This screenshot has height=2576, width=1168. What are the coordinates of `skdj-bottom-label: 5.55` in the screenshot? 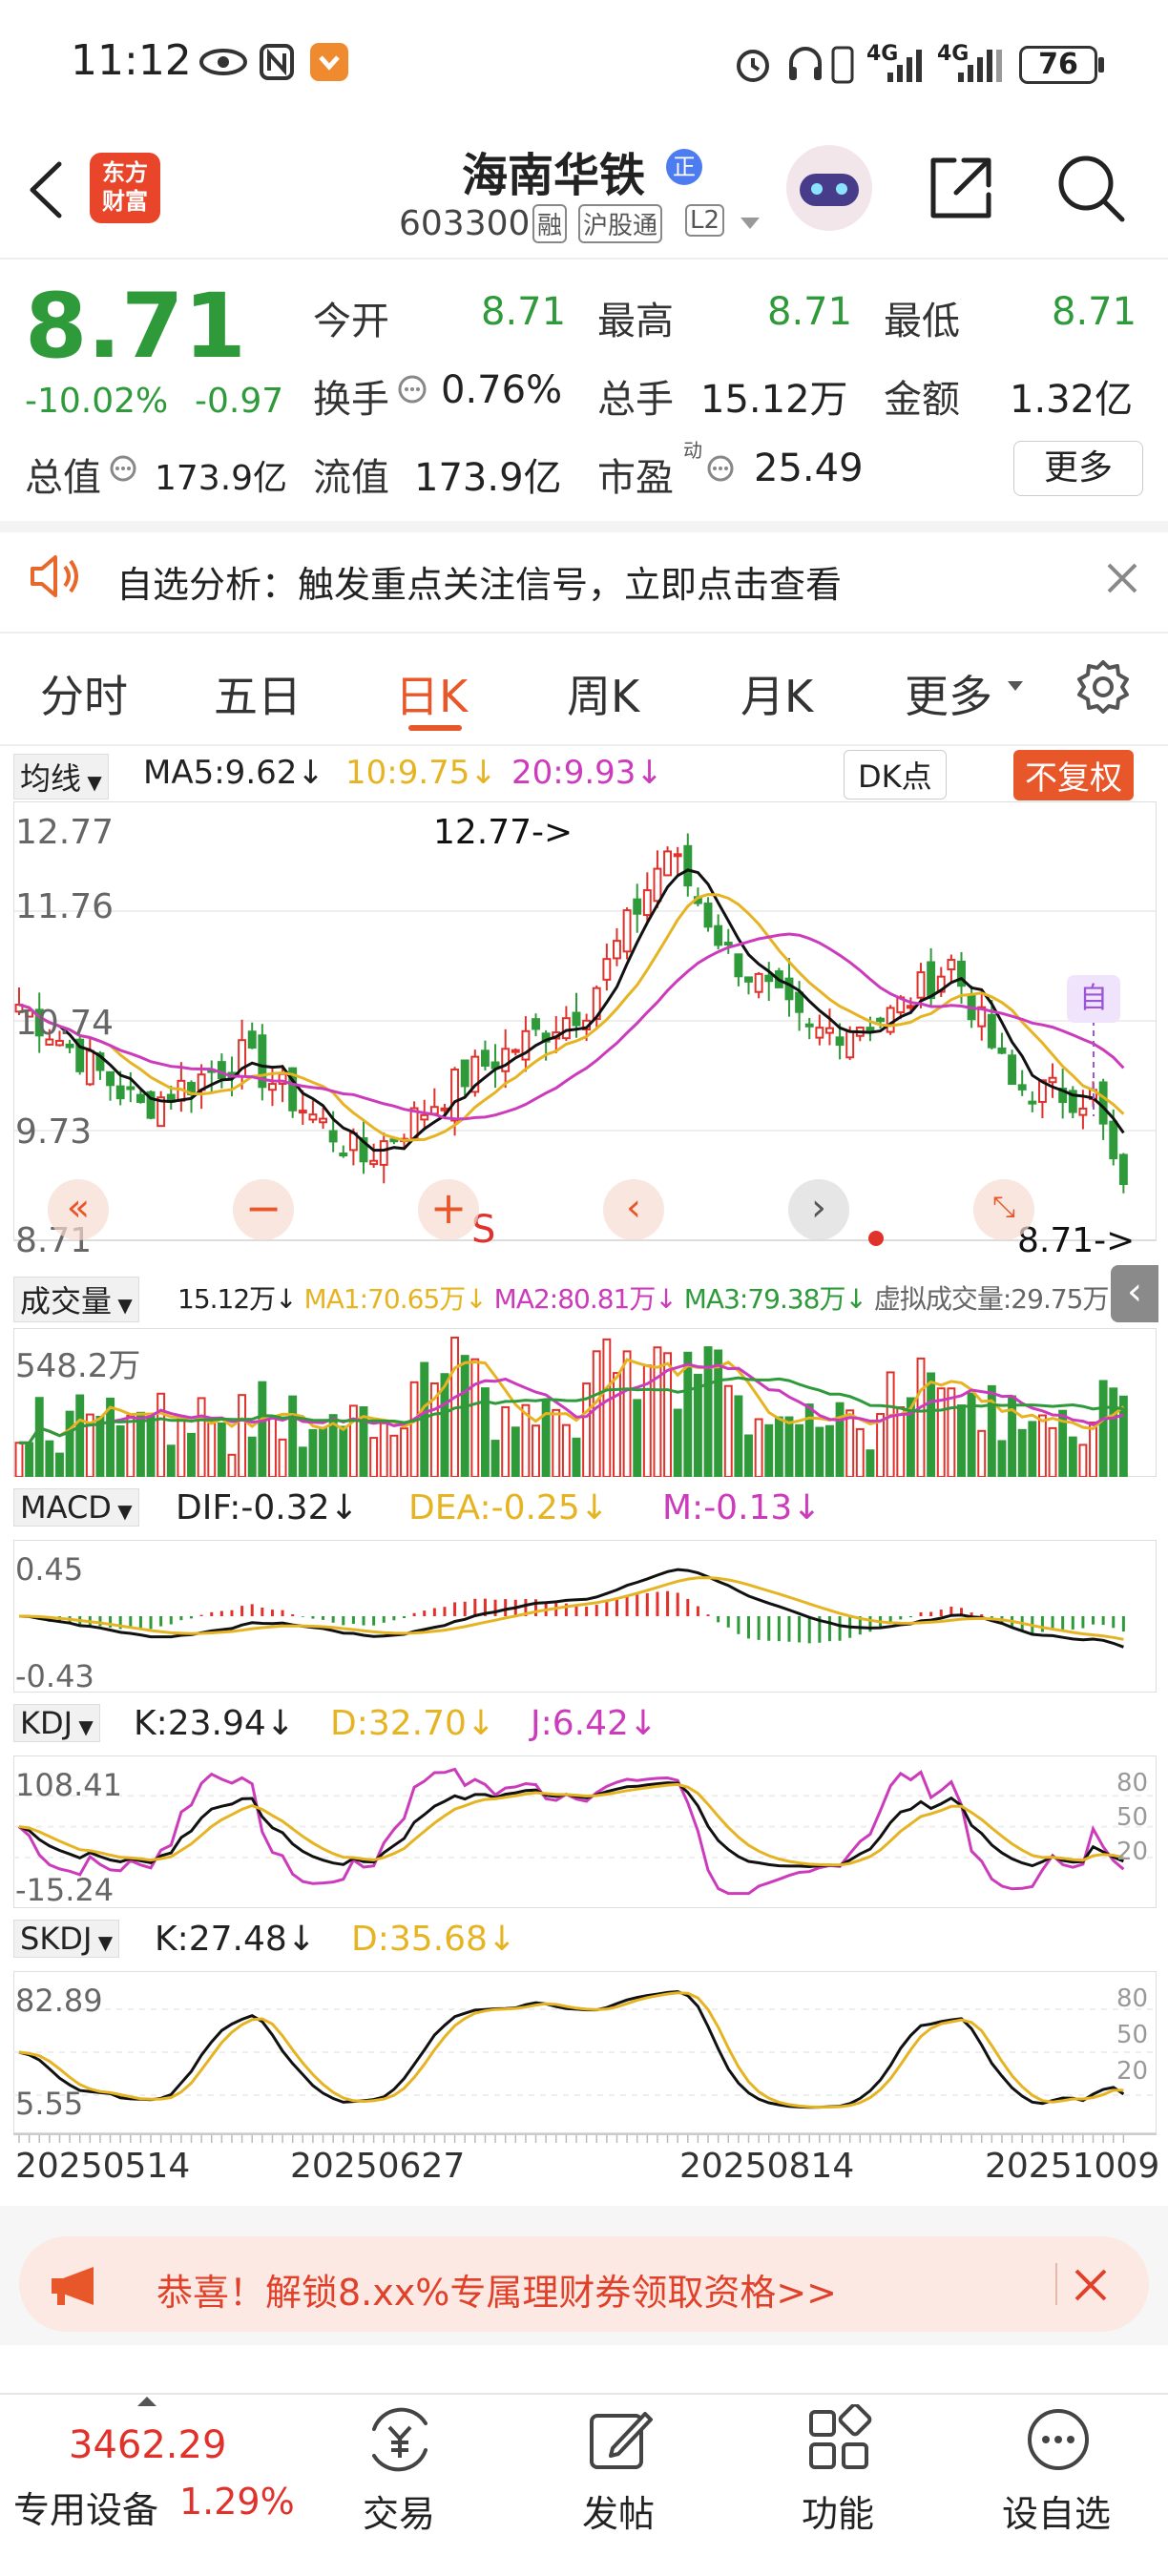 It's located at (49, 2104).